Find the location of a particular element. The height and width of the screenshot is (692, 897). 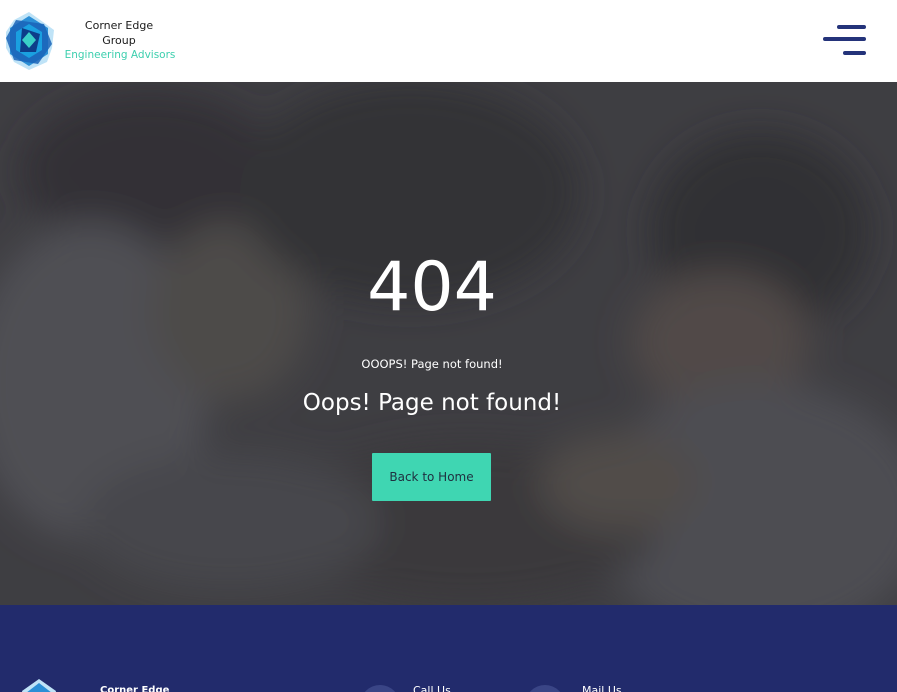

footer-logo-icon is located at coordinates (39, 684).